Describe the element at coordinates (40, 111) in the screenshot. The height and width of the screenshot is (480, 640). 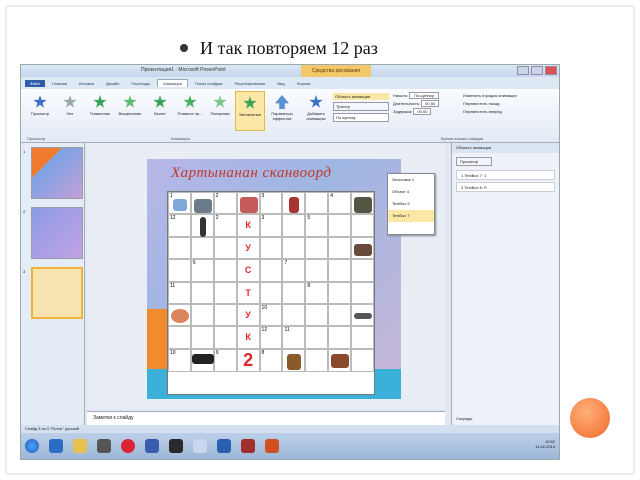
I see `preview-button: Просмотр` at that location.